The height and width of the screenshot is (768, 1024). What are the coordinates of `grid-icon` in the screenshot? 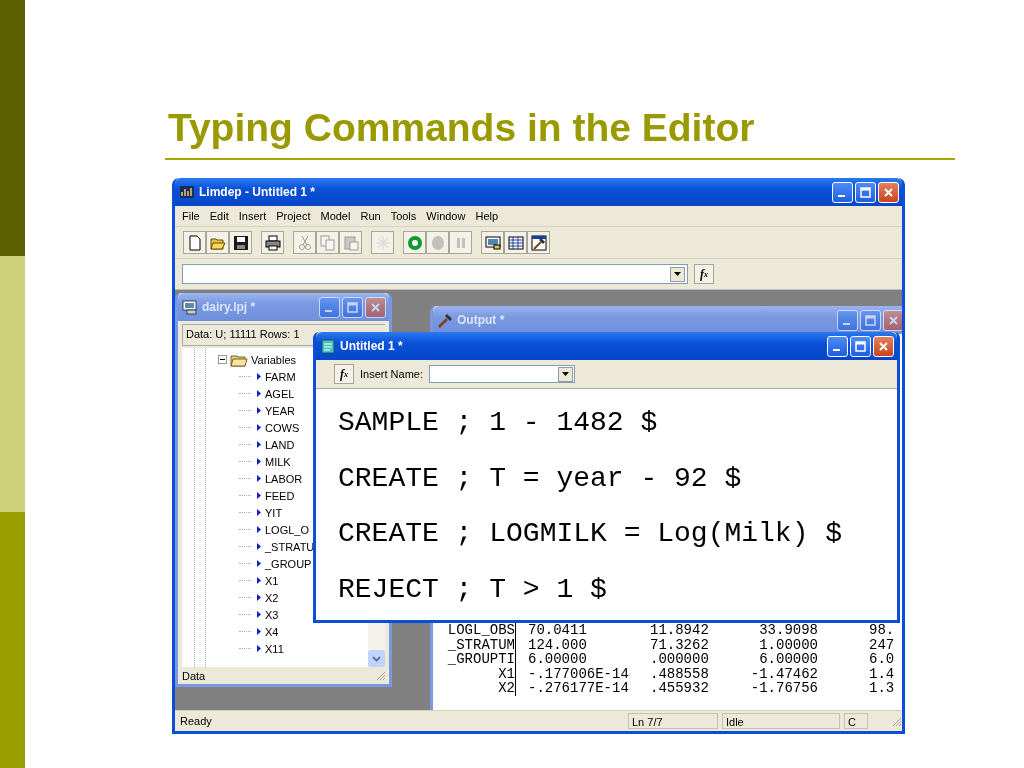 It's located at (515, 242).